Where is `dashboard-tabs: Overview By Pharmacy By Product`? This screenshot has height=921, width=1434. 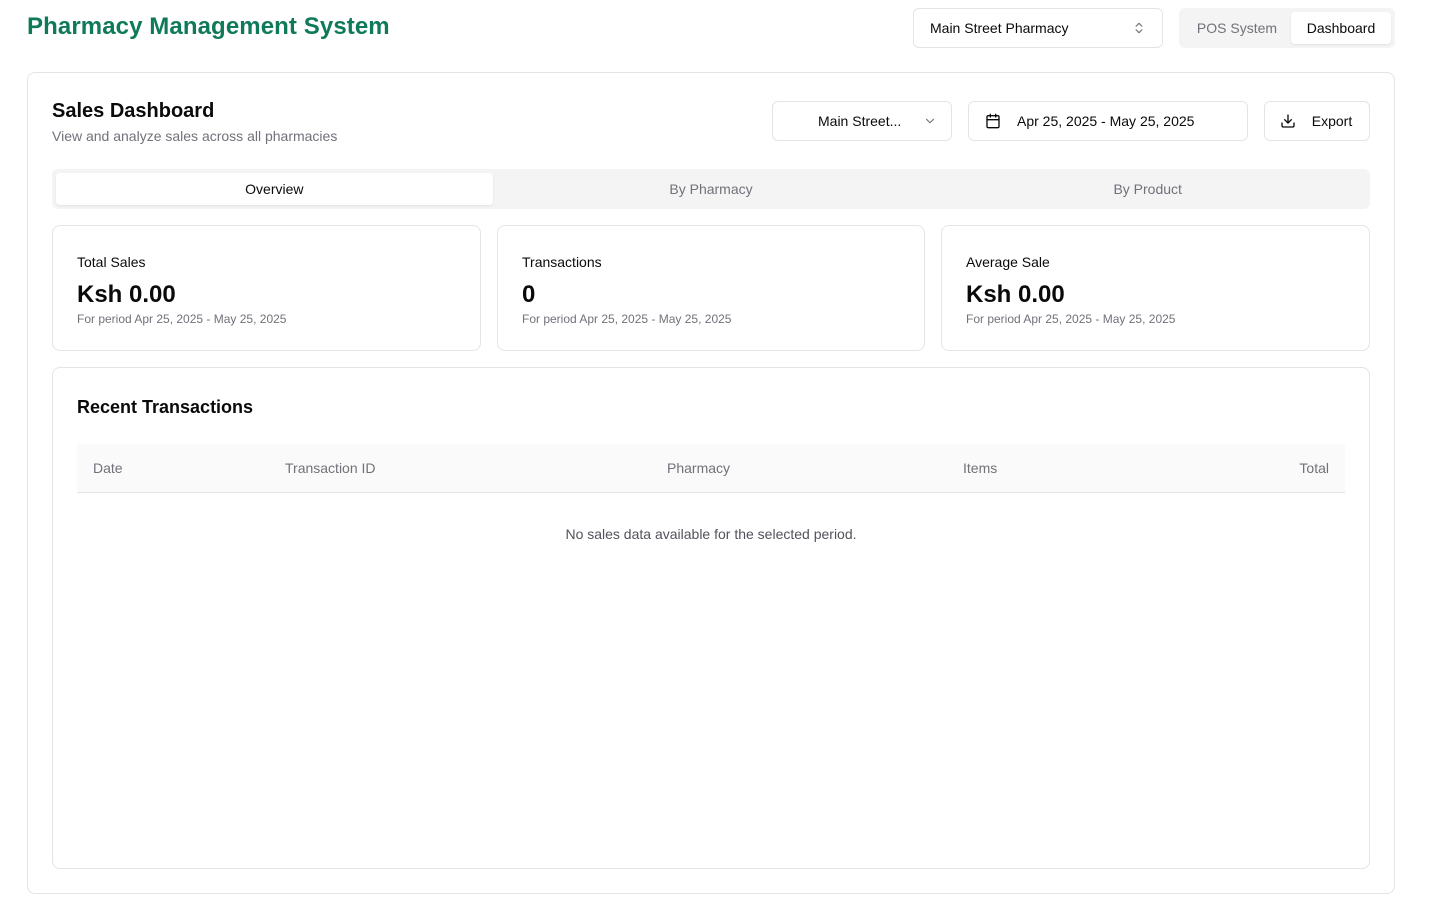 dashboard-tabs: Overview By Pharmacy By Product is located at coordinates (711, 189).